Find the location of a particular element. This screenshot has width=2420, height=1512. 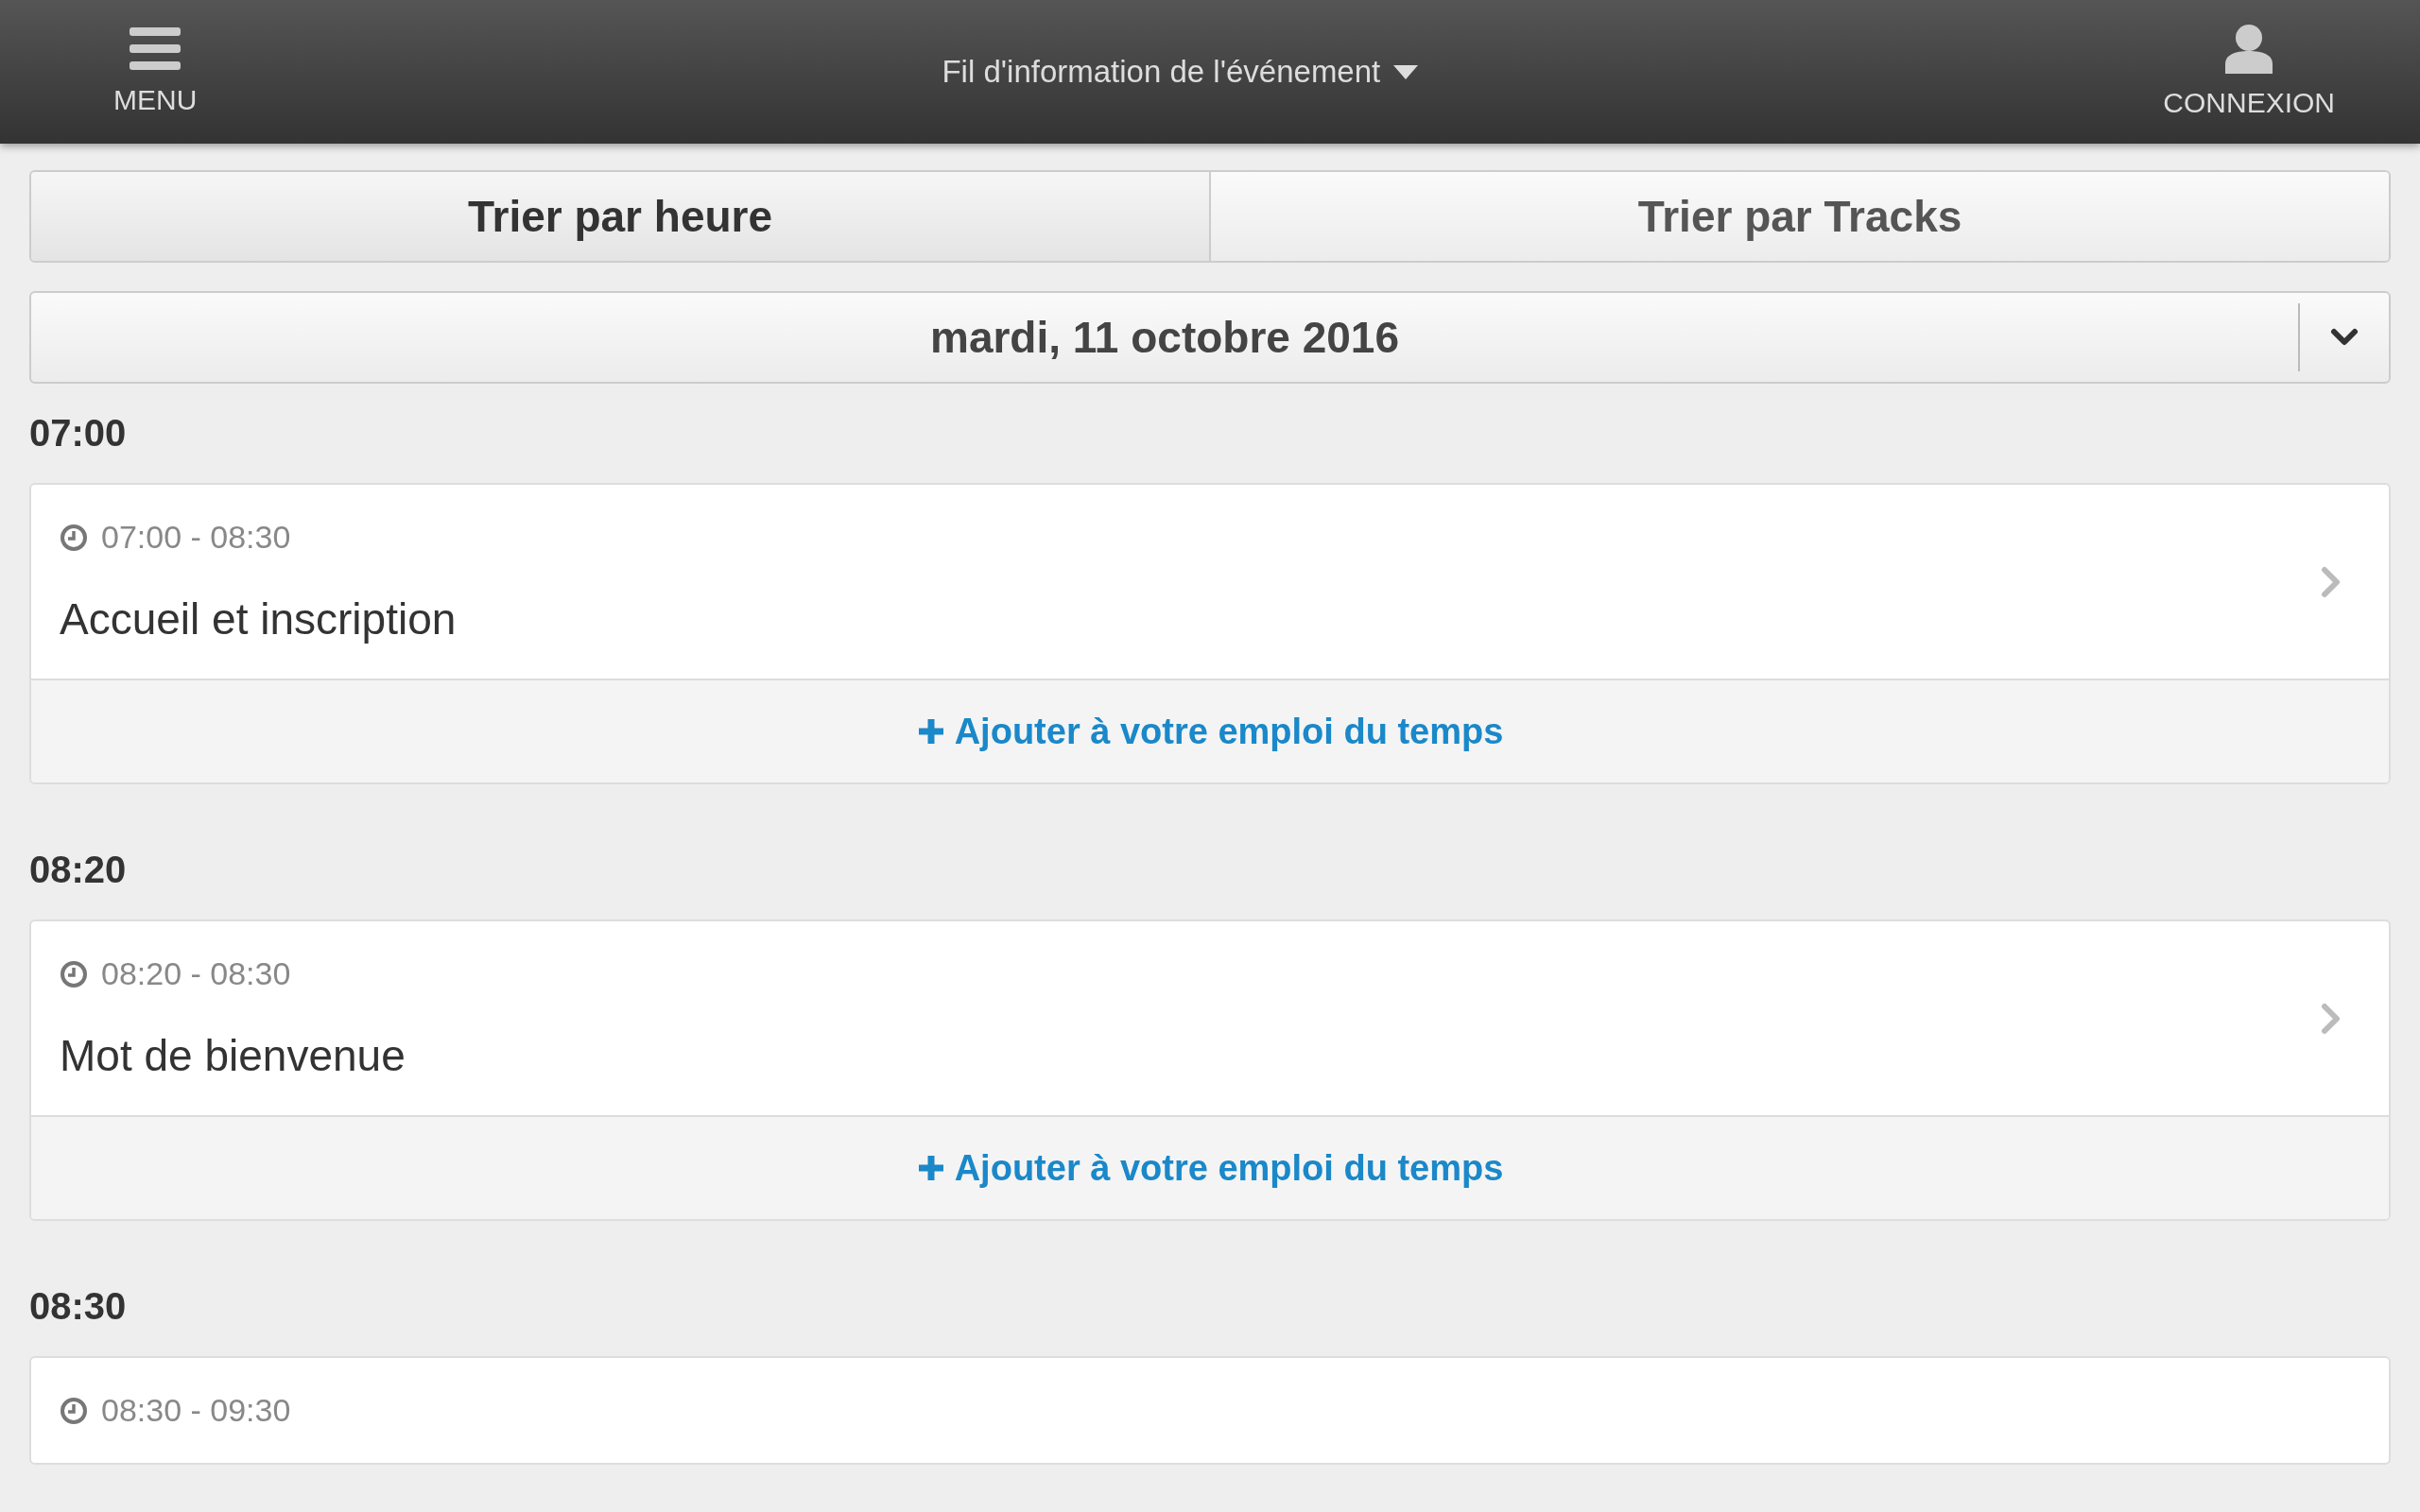

sort-tab: Trier par Tracks is located at coordinates (1799, 216).